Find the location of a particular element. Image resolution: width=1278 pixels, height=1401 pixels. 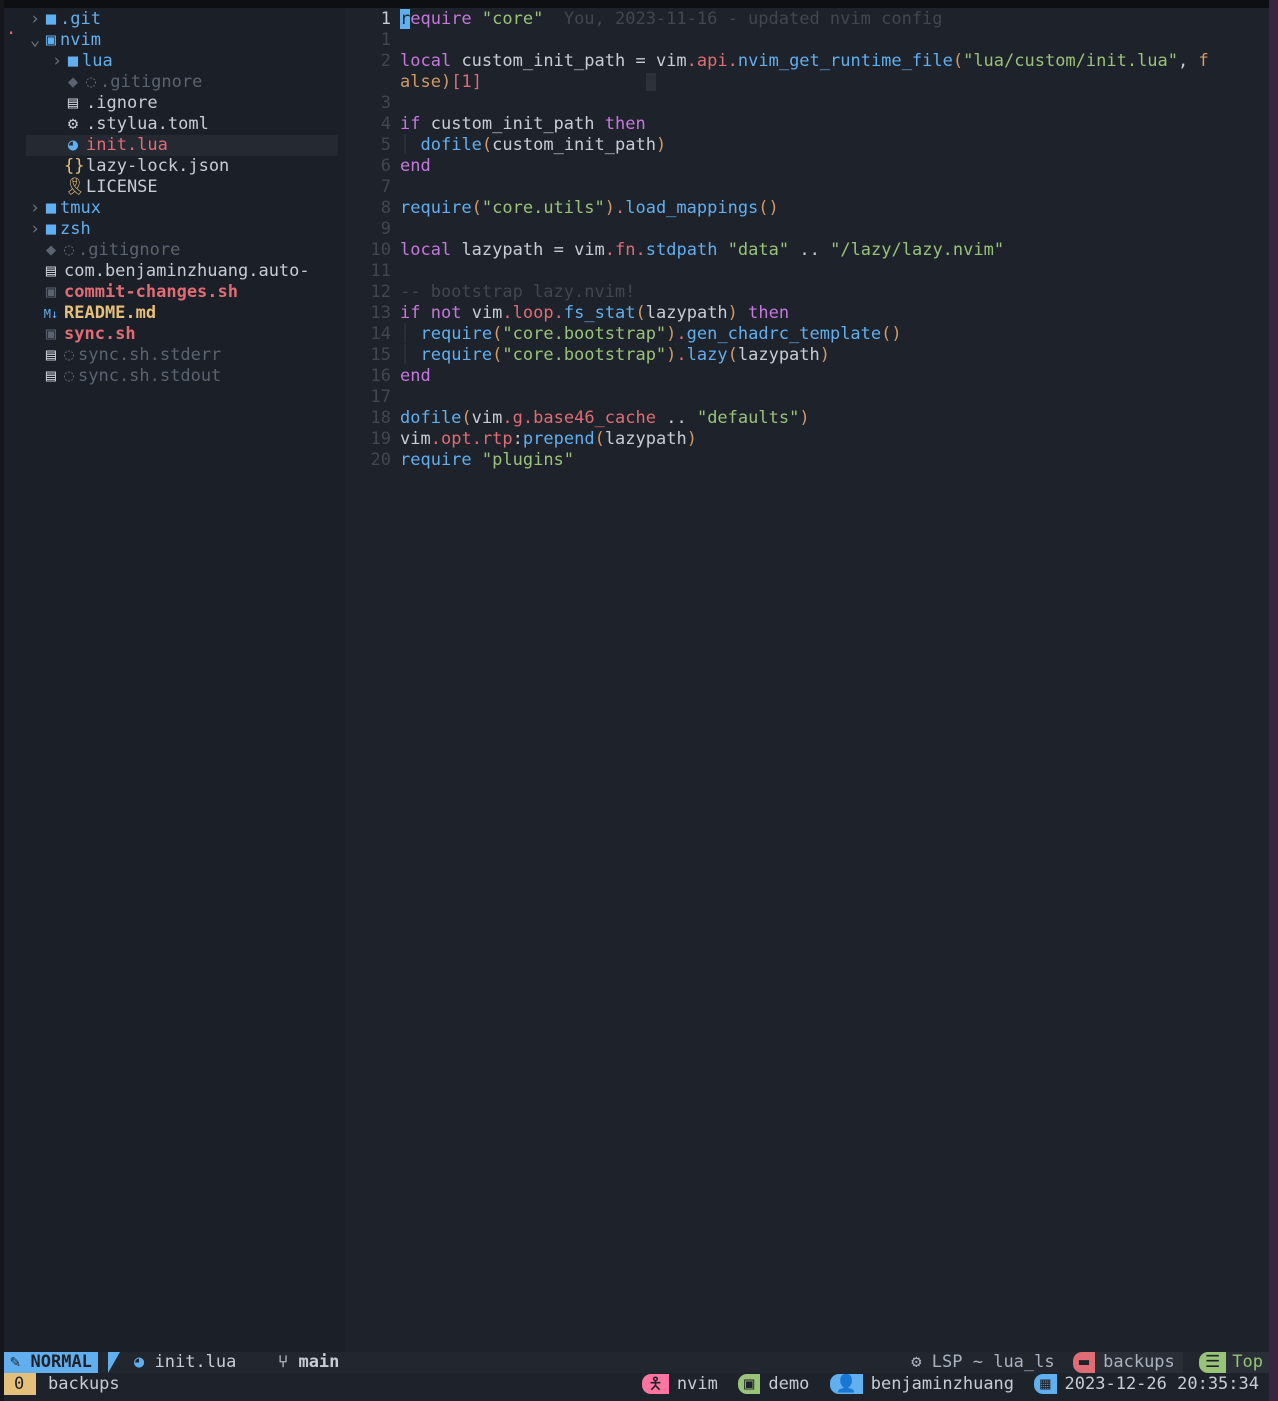

line-number: 2 is located at coordinates (385, 61).